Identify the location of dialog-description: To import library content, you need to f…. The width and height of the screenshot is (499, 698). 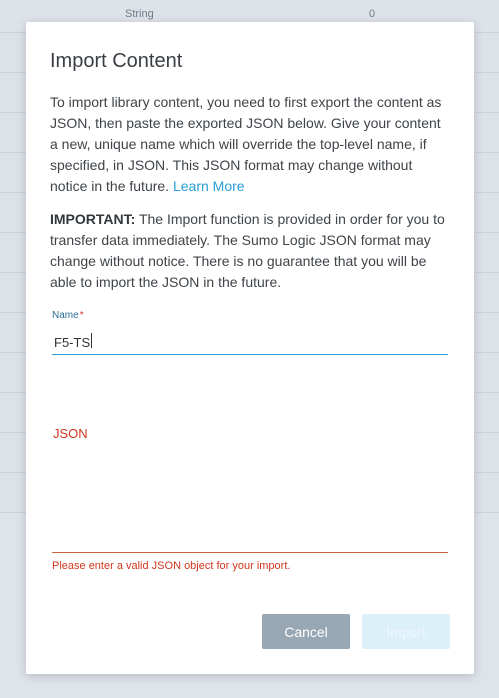
(251, 144).